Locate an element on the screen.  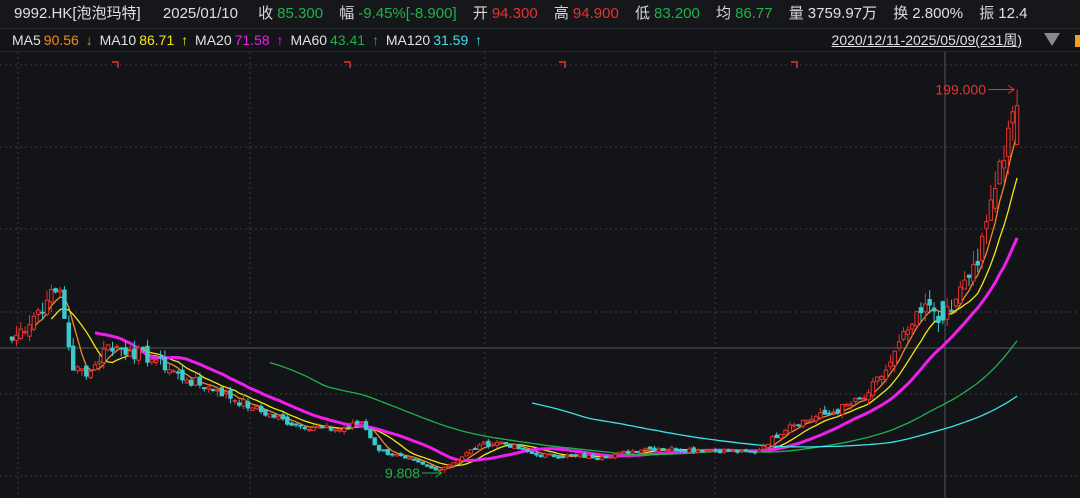
dropdown-triangle-icon is located at coordinates (1052, 39).